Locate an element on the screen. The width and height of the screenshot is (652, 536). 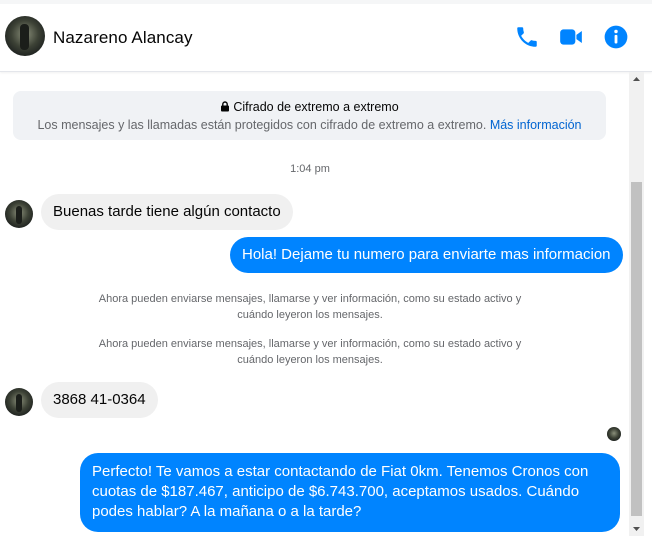
encryption-title: Cifrado de extremo a extremo is located at coordinates (316, 107).